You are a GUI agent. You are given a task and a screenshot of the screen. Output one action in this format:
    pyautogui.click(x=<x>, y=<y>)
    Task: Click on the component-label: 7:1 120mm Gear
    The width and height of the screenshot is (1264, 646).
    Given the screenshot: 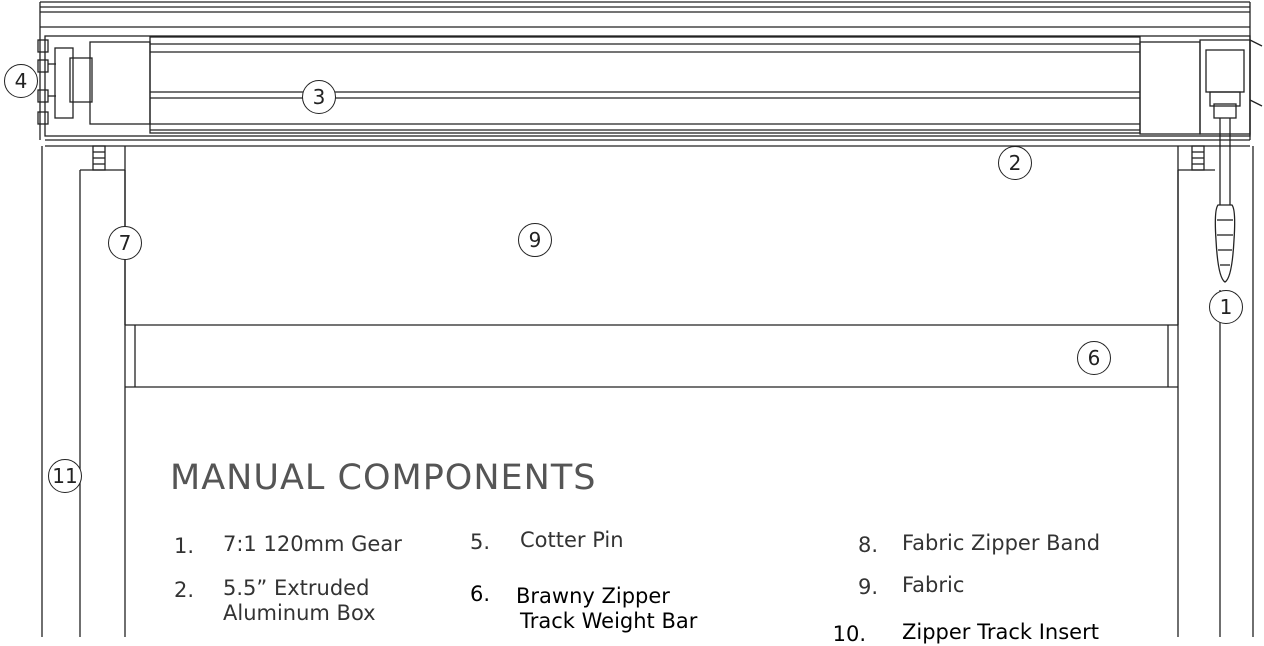 What is the action you would take?
    pyautogui.click(x=312, y=544)
    